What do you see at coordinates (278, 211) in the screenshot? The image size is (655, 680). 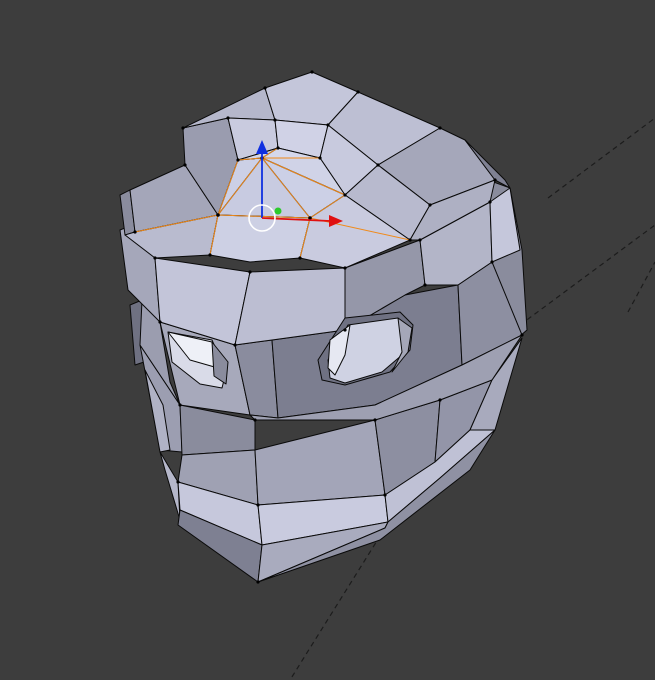 I see `y-axis-handle` at bounding box center [278, 211].